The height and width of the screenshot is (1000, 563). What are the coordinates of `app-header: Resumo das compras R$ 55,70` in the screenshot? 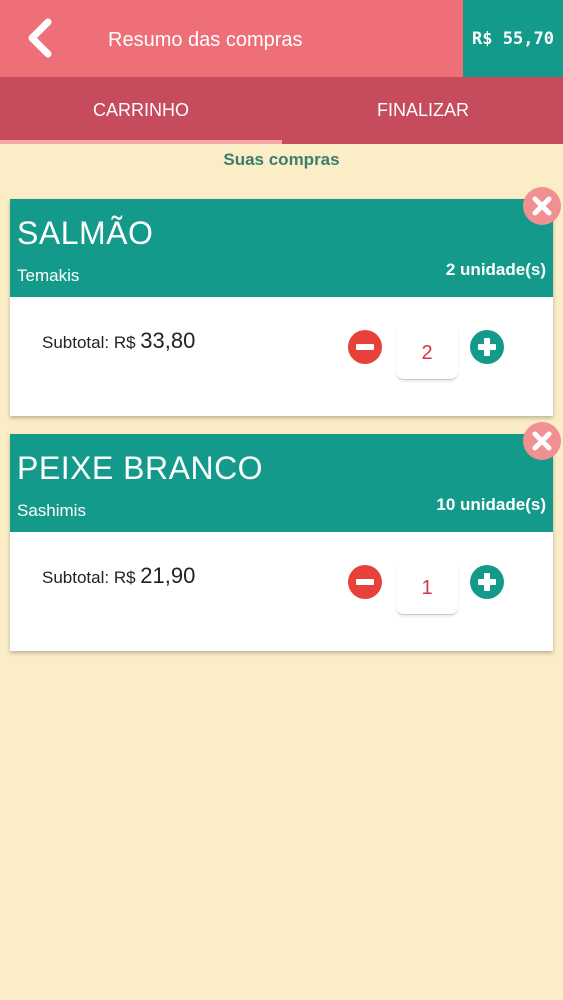 It's located at (281, 38).